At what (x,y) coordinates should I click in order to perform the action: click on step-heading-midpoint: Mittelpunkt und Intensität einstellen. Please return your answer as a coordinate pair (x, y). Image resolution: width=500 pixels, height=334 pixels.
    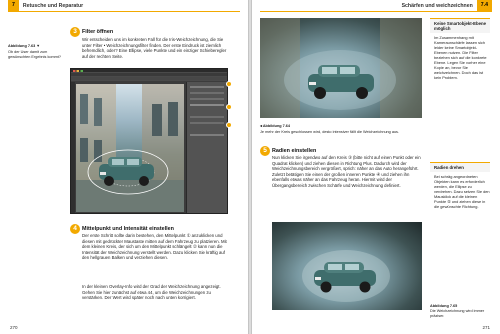
    Looking at the image, I should click on (128, 229).